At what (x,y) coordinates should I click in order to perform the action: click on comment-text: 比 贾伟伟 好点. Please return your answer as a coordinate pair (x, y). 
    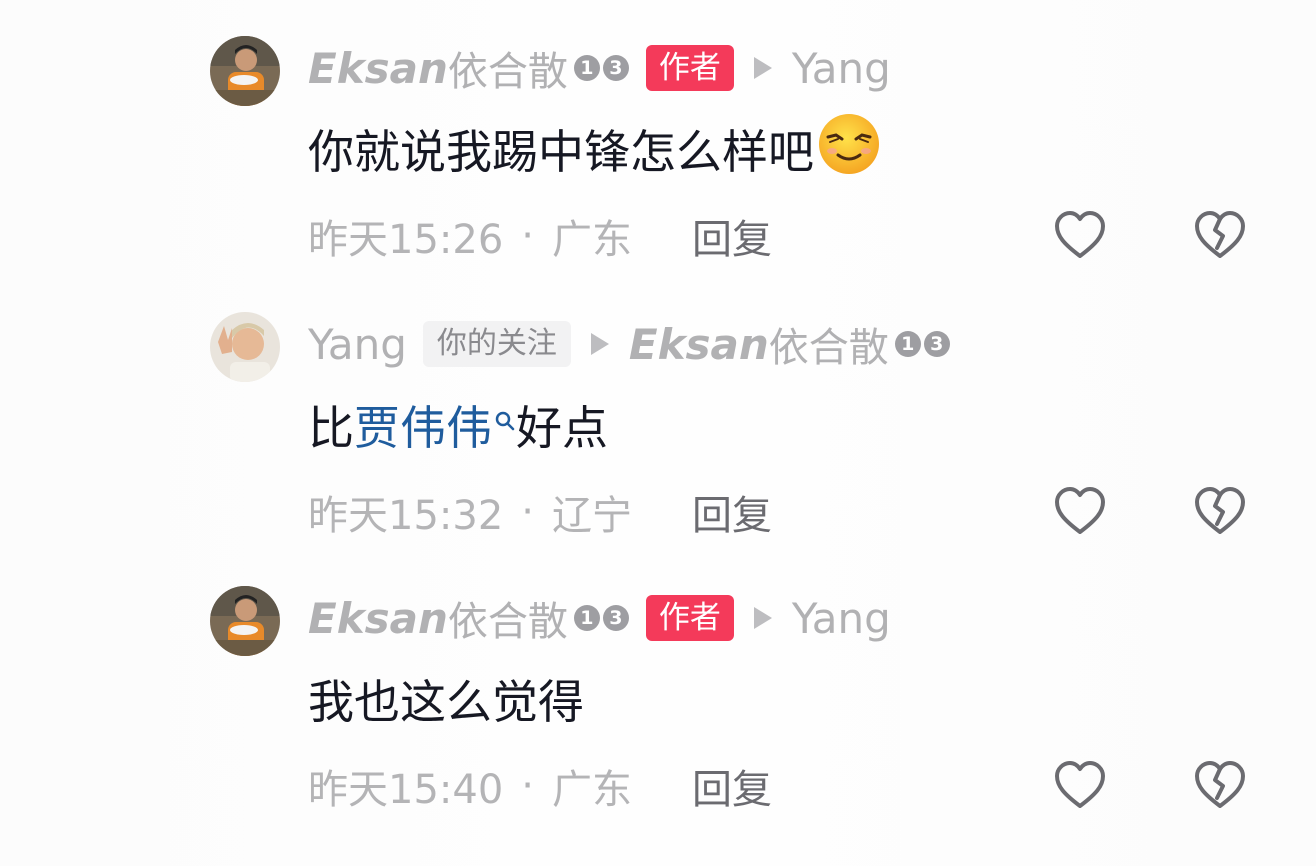
    Looking at the image, I should click on (458, 425).